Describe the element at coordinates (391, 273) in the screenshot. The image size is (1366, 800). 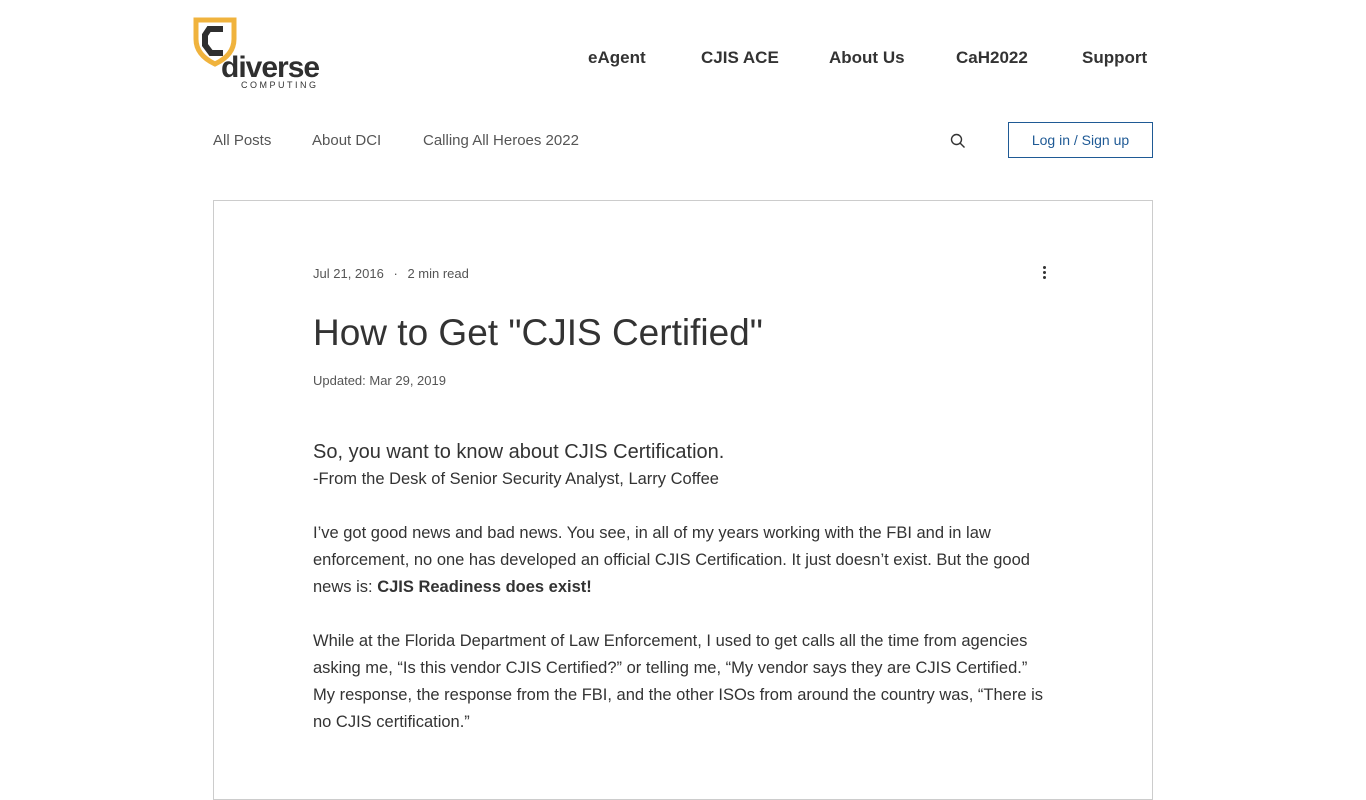
I see `post-meta: Jul 21, 2016 · 2 min read` at that location.